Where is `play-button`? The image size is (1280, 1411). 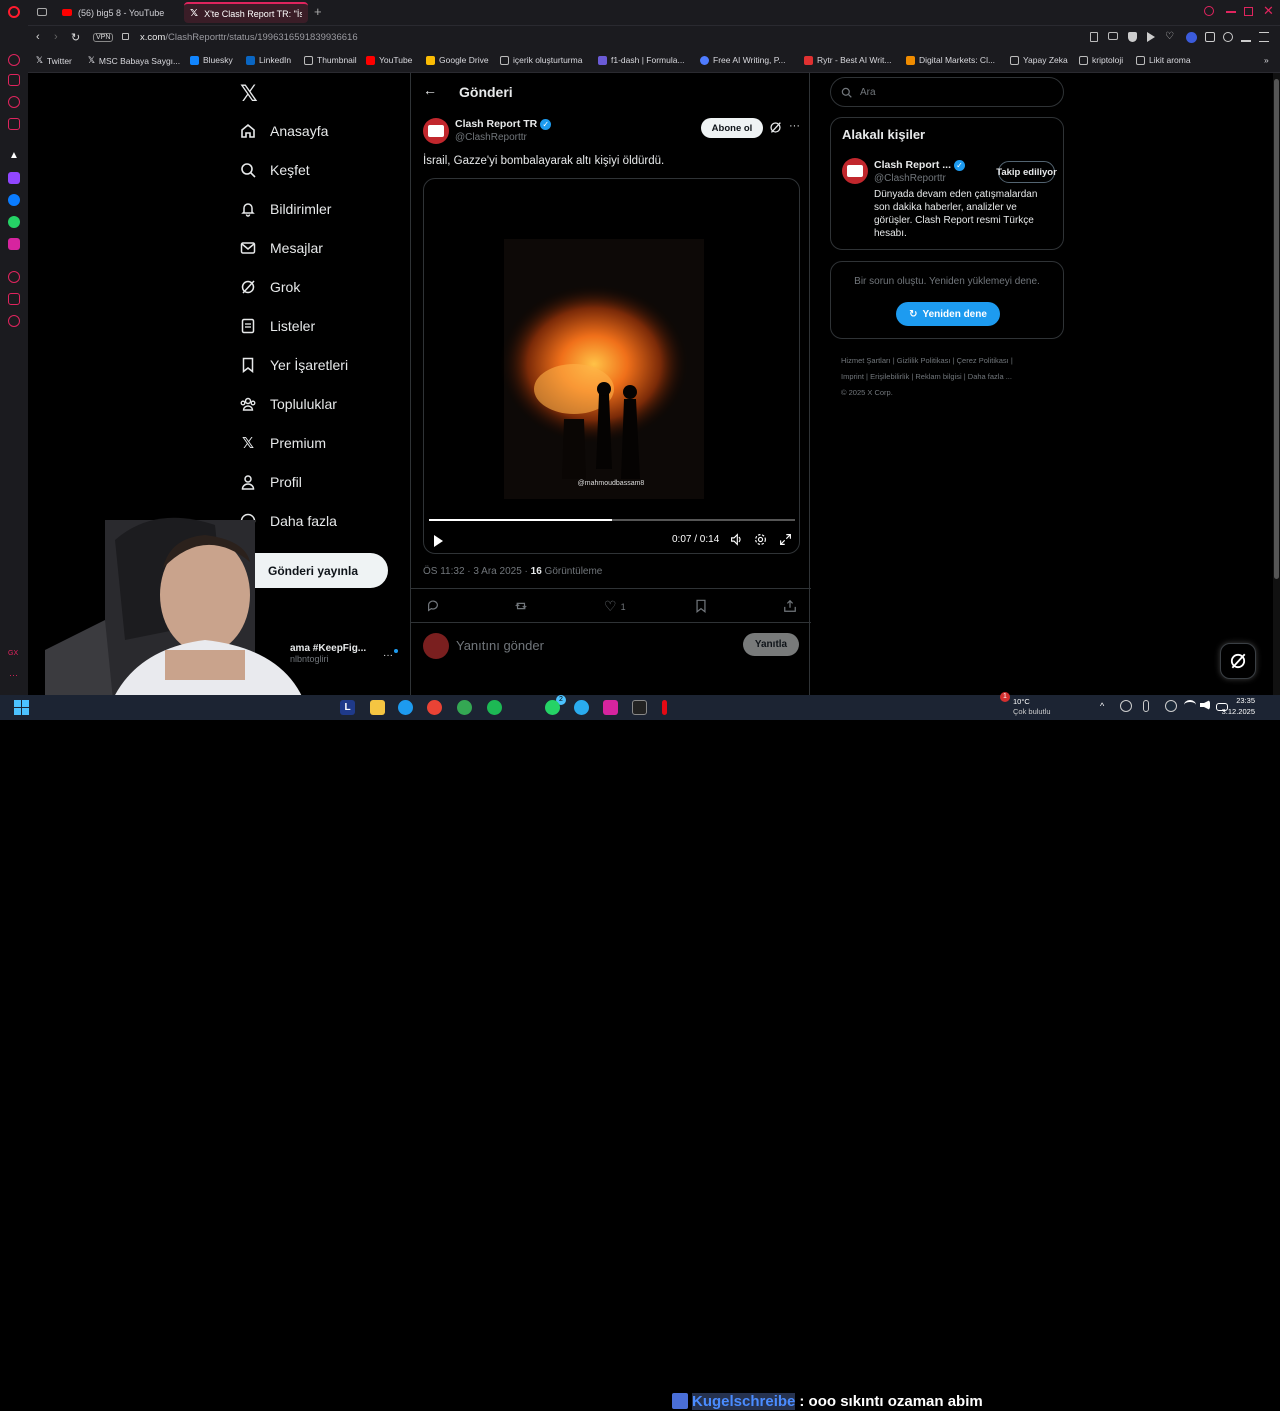 play-button is located at coordinates (438, 541).